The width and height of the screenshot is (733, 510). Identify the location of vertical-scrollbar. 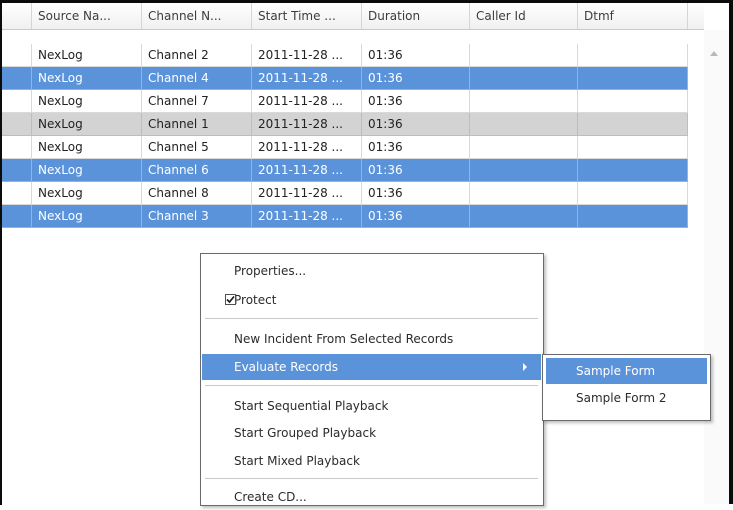
(716, 267).